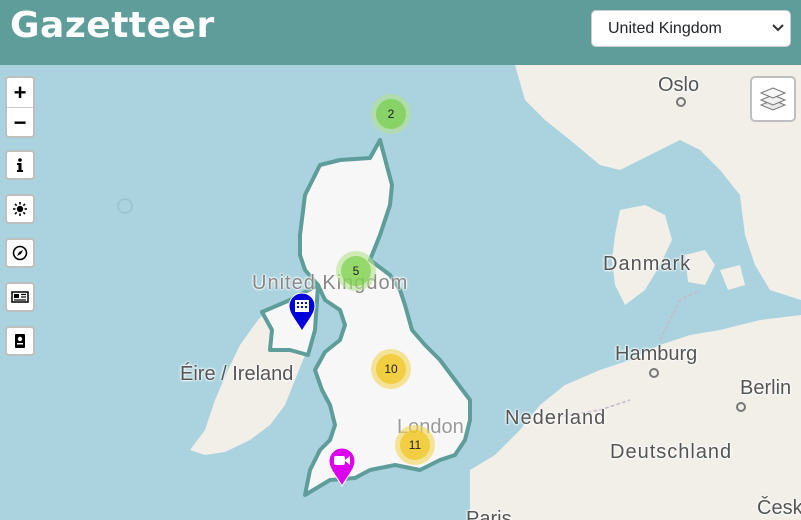 Image resolution: width=801 pixels, height=520 pixels. What do you see at coordinates (665, 28) in the screenshot?
I see `country-select-value: United Kingdom` at bounding box center [665, 28].